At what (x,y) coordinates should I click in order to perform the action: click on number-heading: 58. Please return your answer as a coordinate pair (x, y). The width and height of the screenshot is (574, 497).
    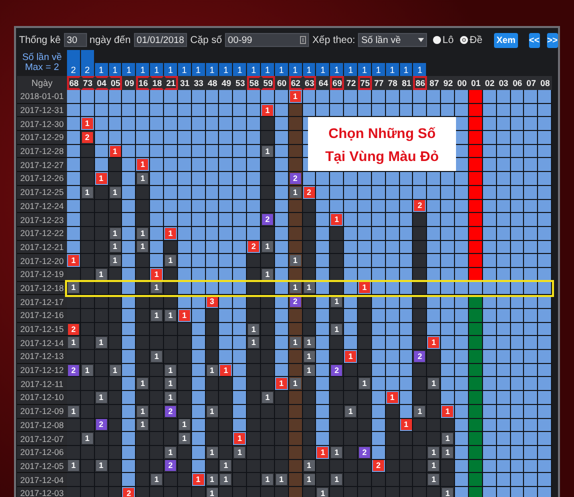
    Looking at the image, I should click on (254, 83).